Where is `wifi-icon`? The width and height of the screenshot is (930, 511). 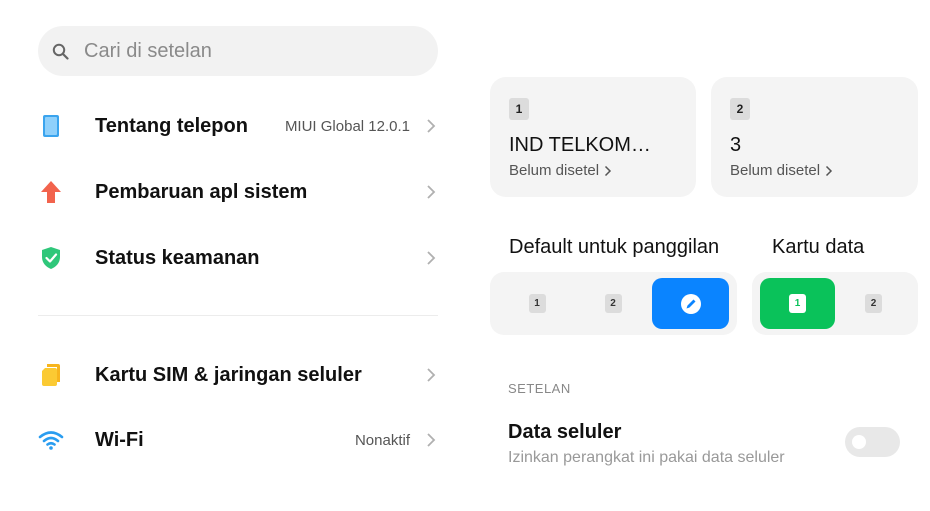
wifi-icon is located at coordinates (51, 440).